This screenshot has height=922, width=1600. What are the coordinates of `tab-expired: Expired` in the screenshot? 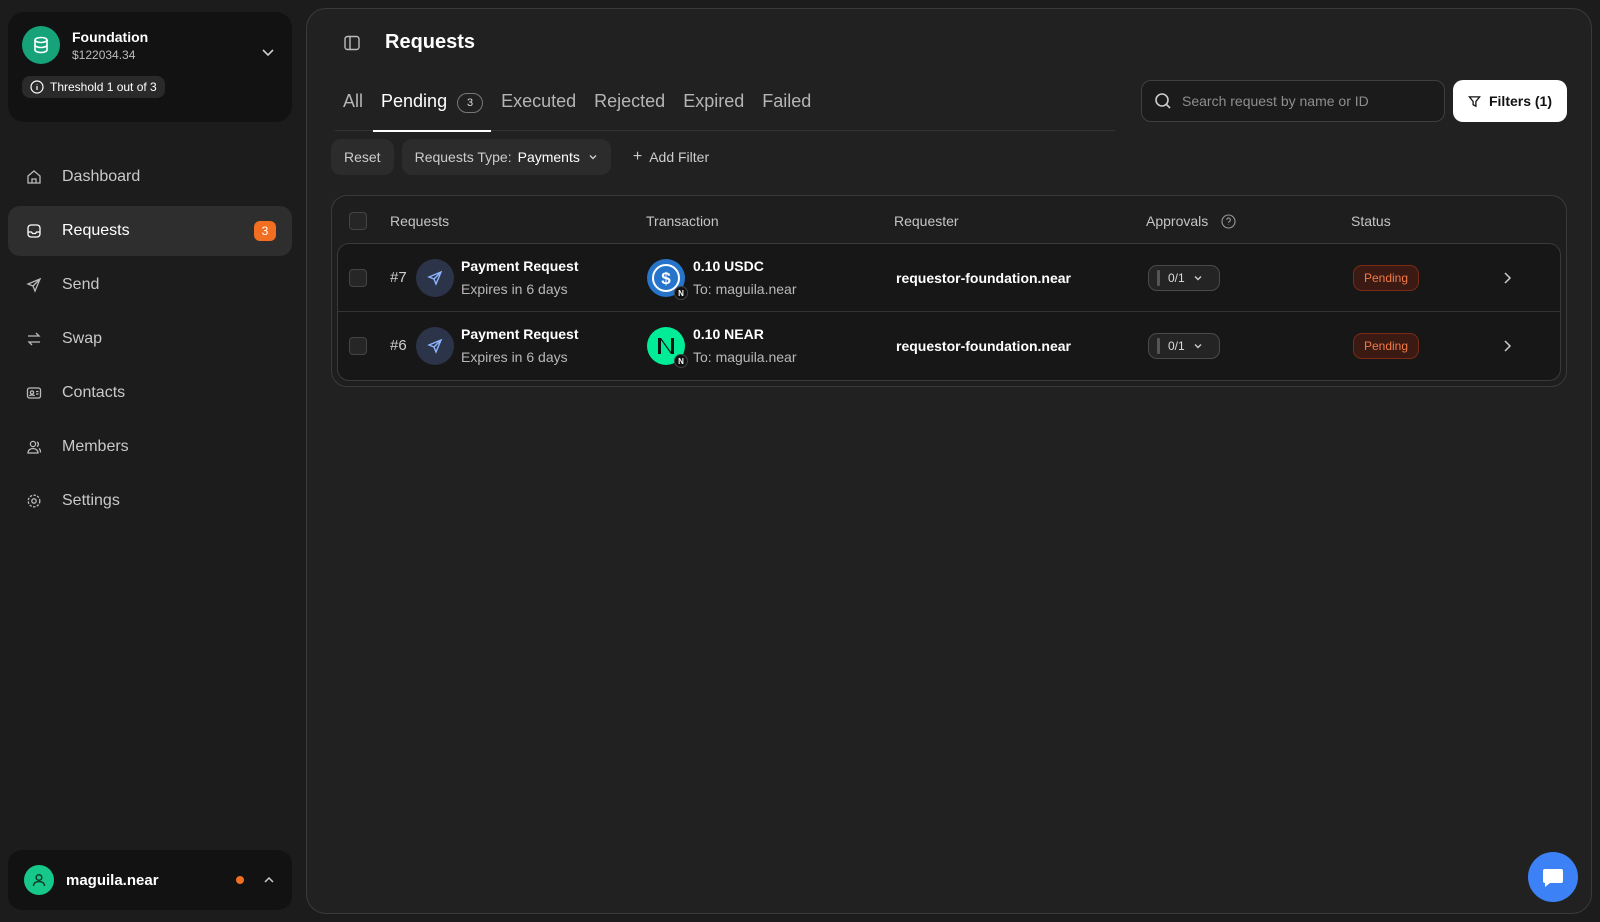 It's located at (713, 105).